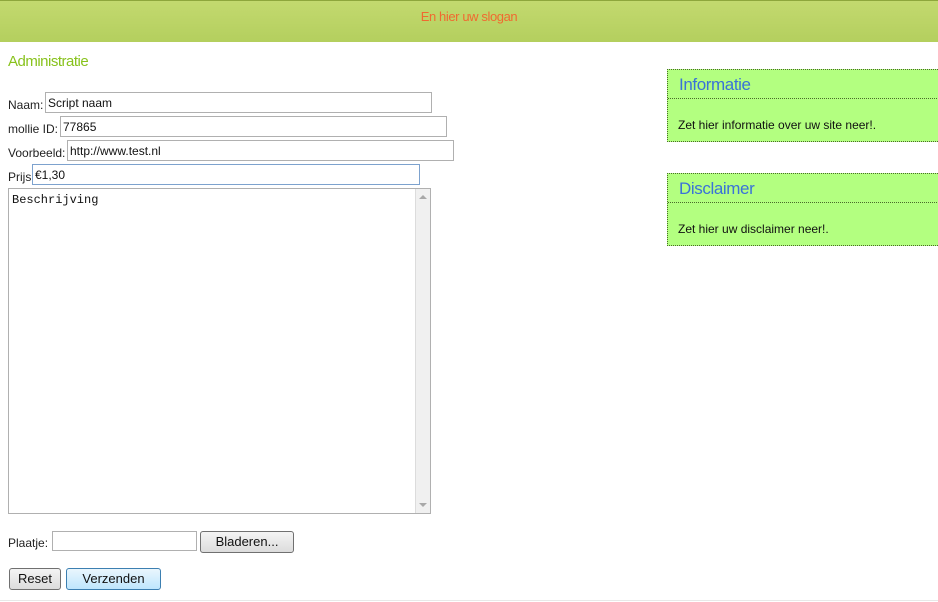 This screenshot has width=938, height=602. I want to click on plaatje-file-input, so click(124, 541).